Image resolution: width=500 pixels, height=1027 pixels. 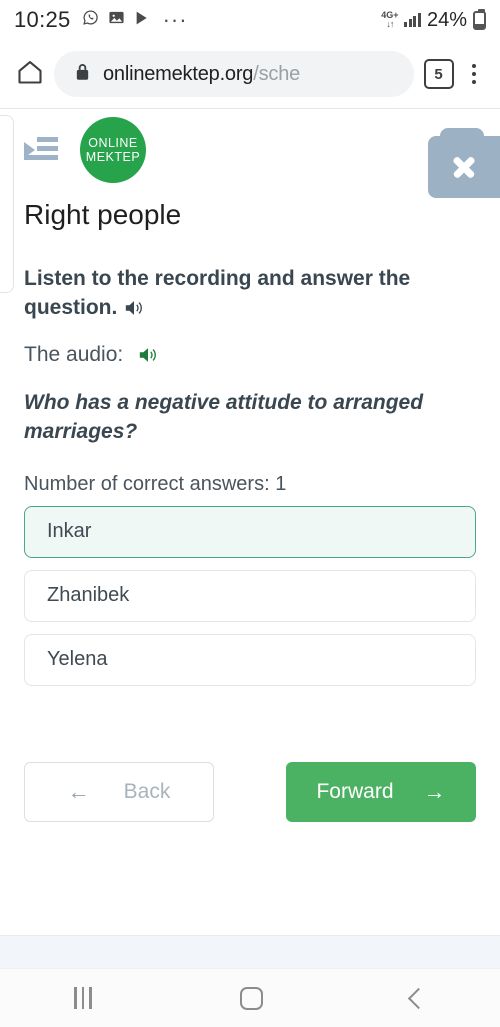 What do you see at coordinates (155, 483) in the screenshot?
I see `correct-answers-count: Number of correct answers: 1` at bounding box center [155, 483].